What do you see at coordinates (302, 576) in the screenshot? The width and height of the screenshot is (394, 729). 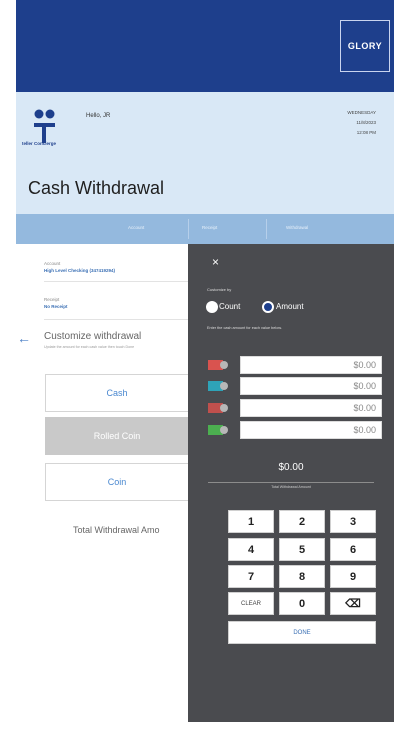 I see `key-8: 8` at bounding box center [302, 576].